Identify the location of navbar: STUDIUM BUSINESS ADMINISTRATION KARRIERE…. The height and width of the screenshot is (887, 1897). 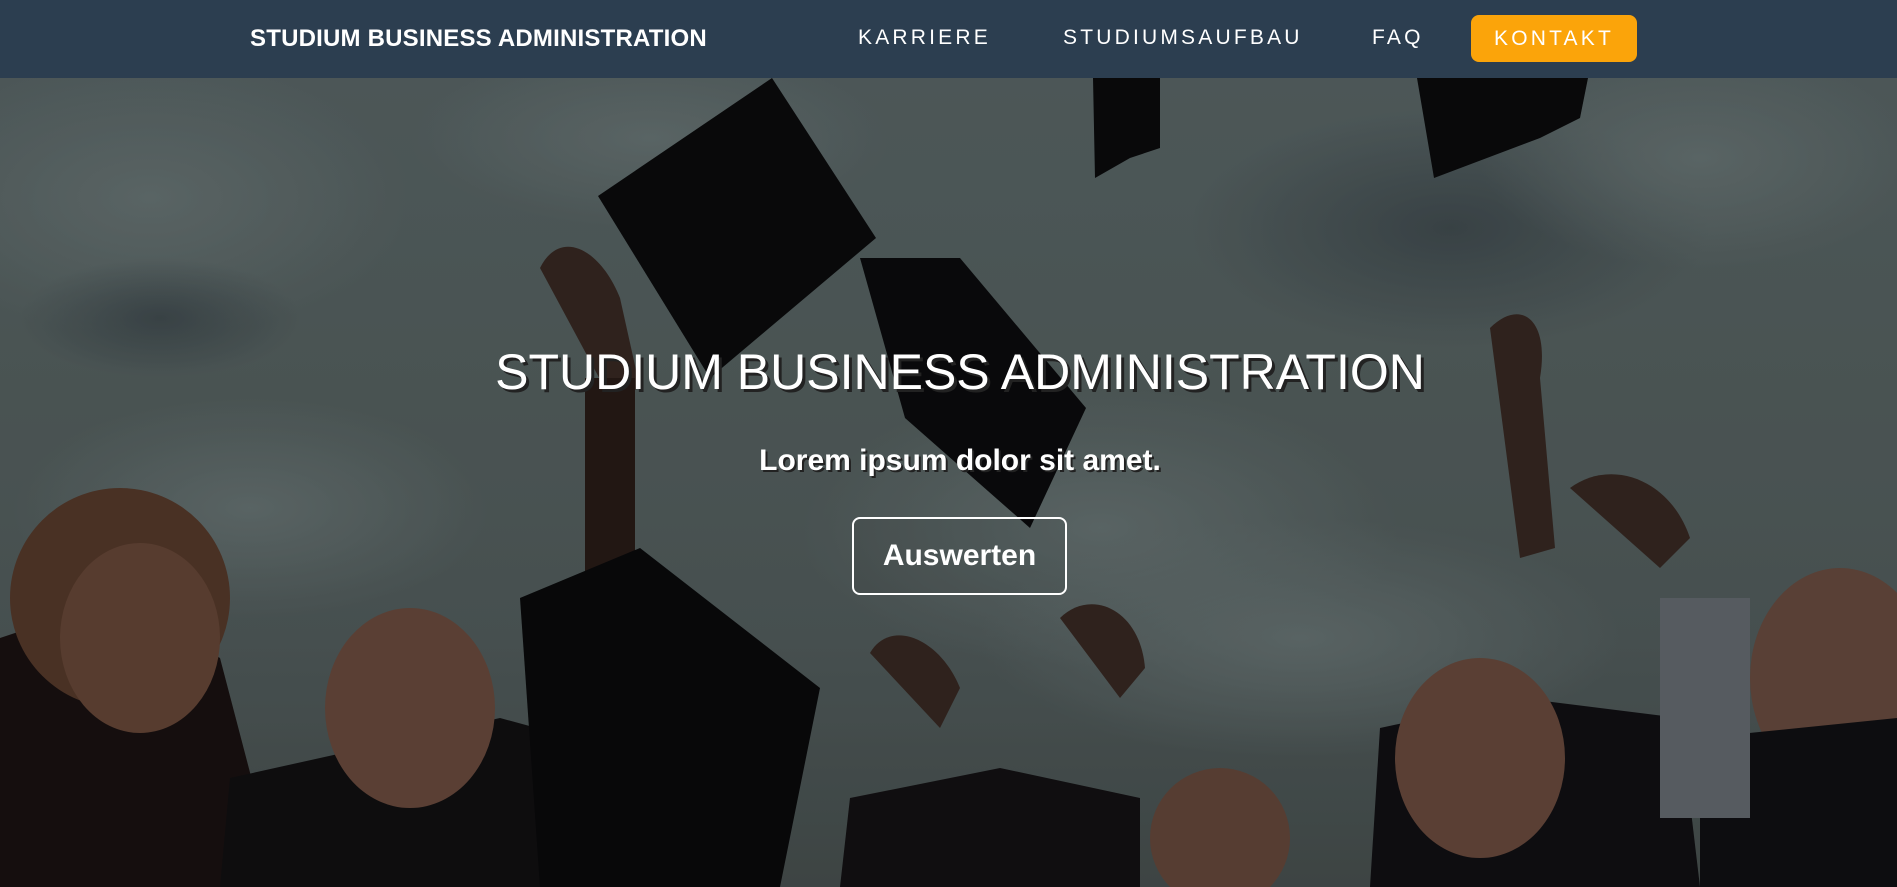
(948, 39).